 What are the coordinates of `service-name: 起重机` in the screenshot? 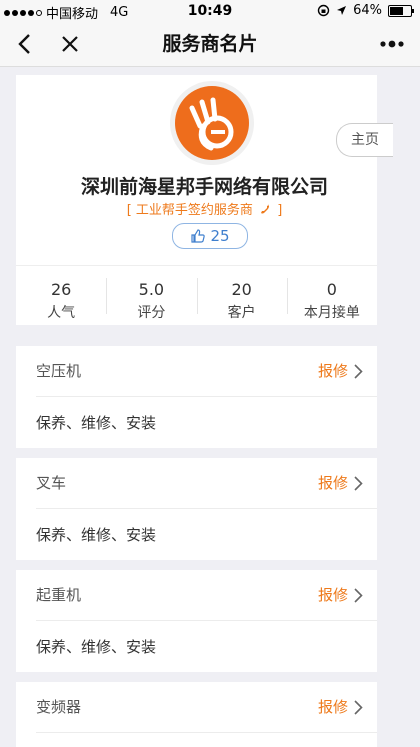 It's located at (59, 595).